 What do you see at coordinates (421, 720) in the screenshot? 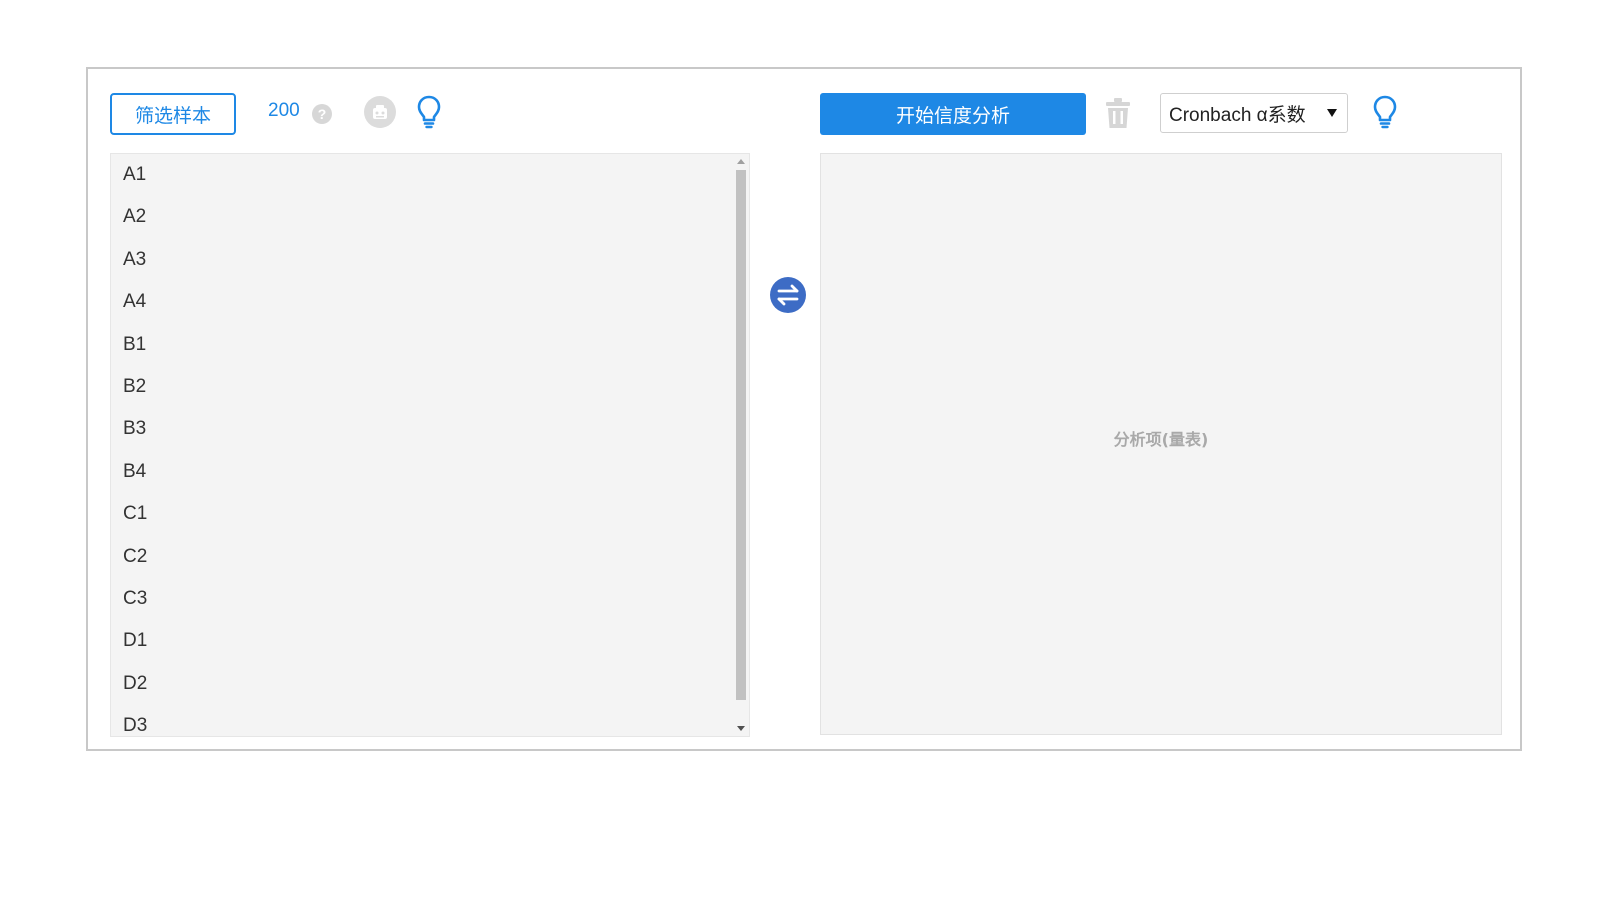
I see `variable-list-item: D3` at bounding box center [421, 720].